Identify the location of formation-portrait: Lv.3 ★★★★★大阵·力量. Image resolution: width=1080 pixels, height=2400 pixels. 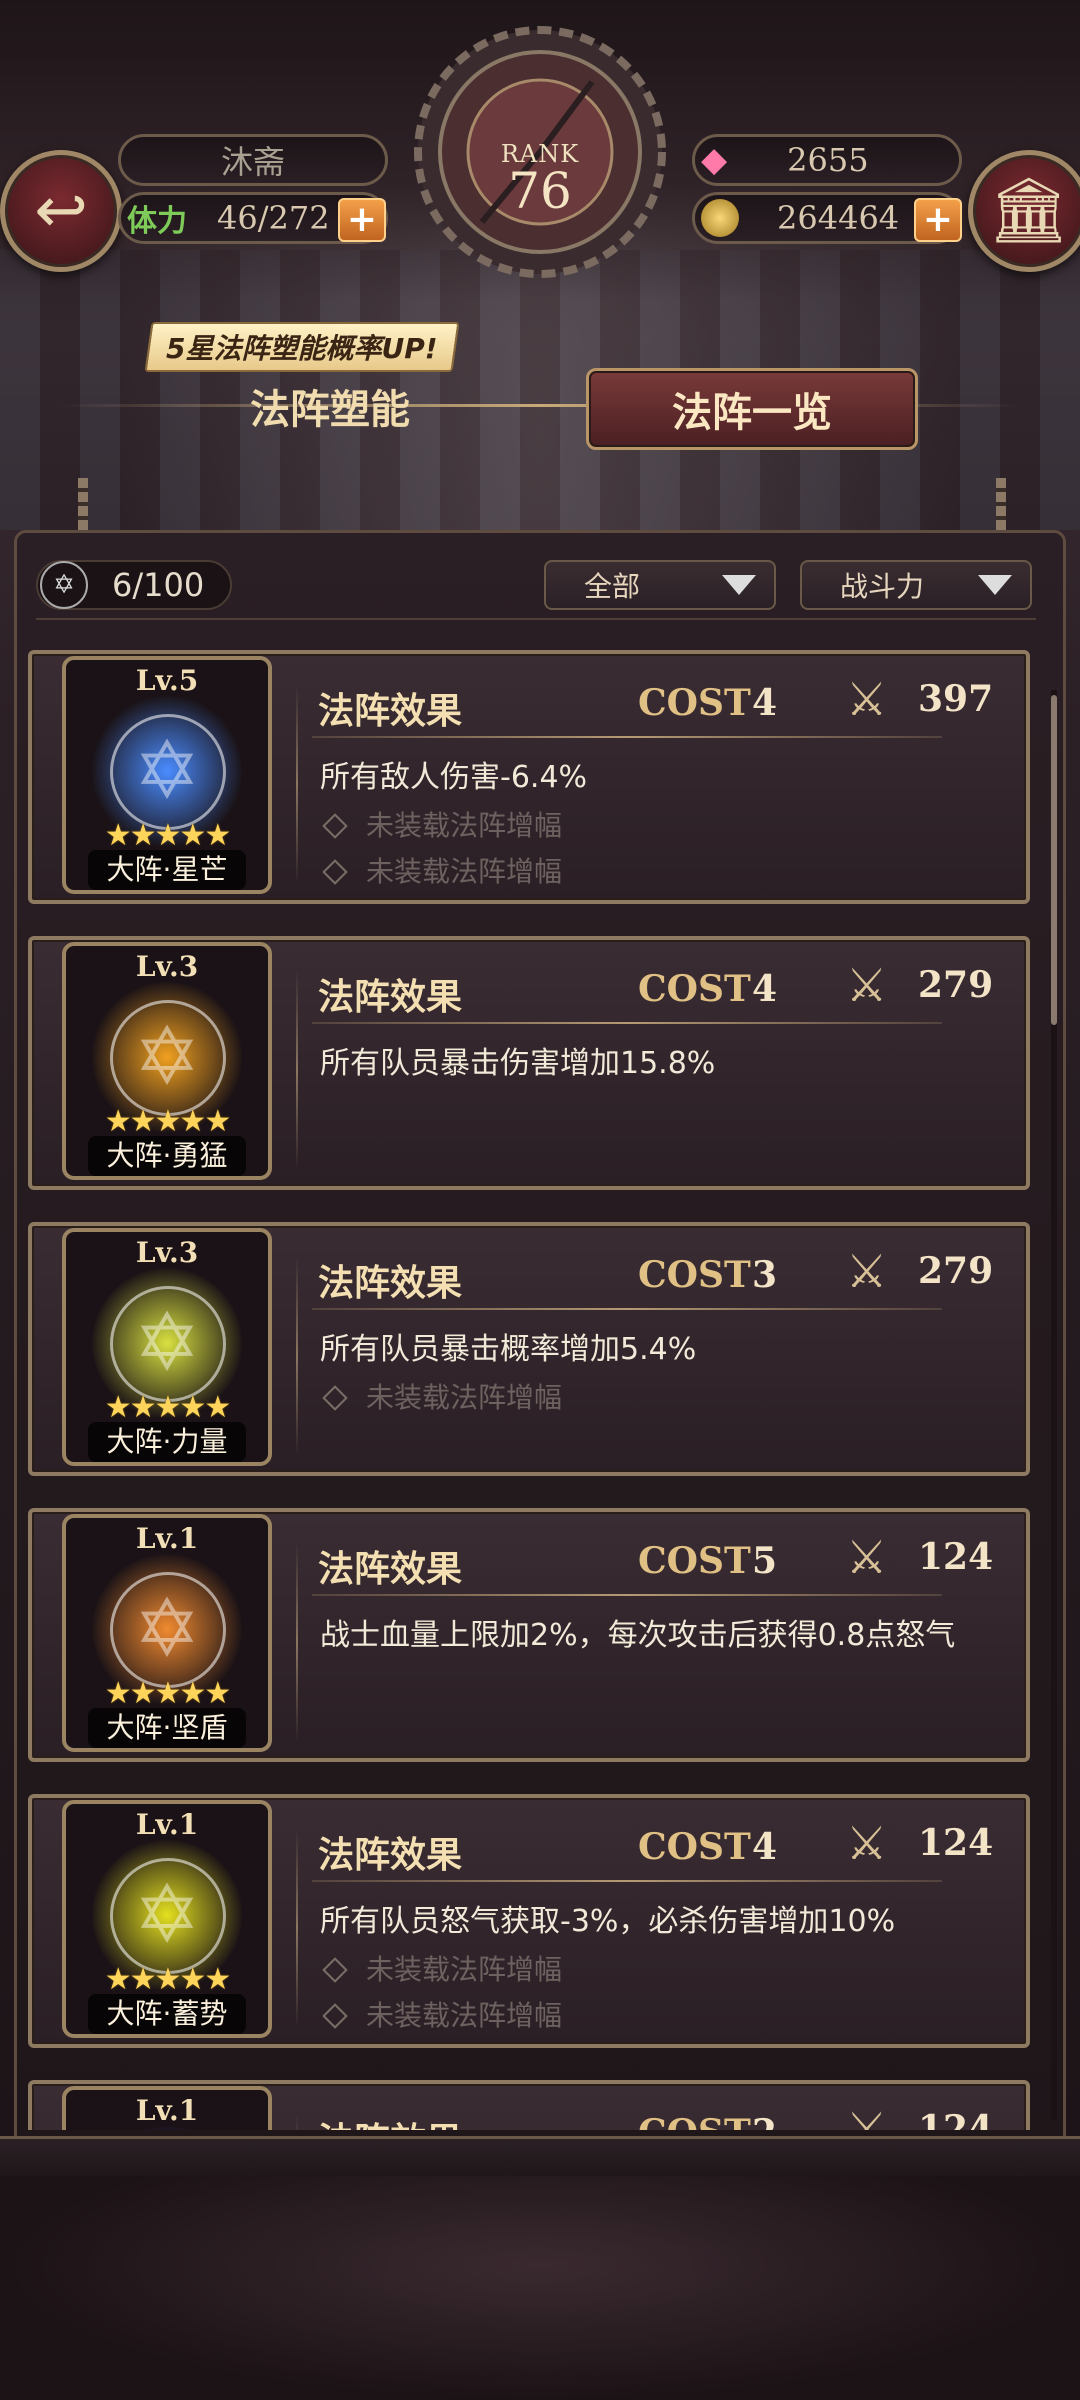
(167, 1347).